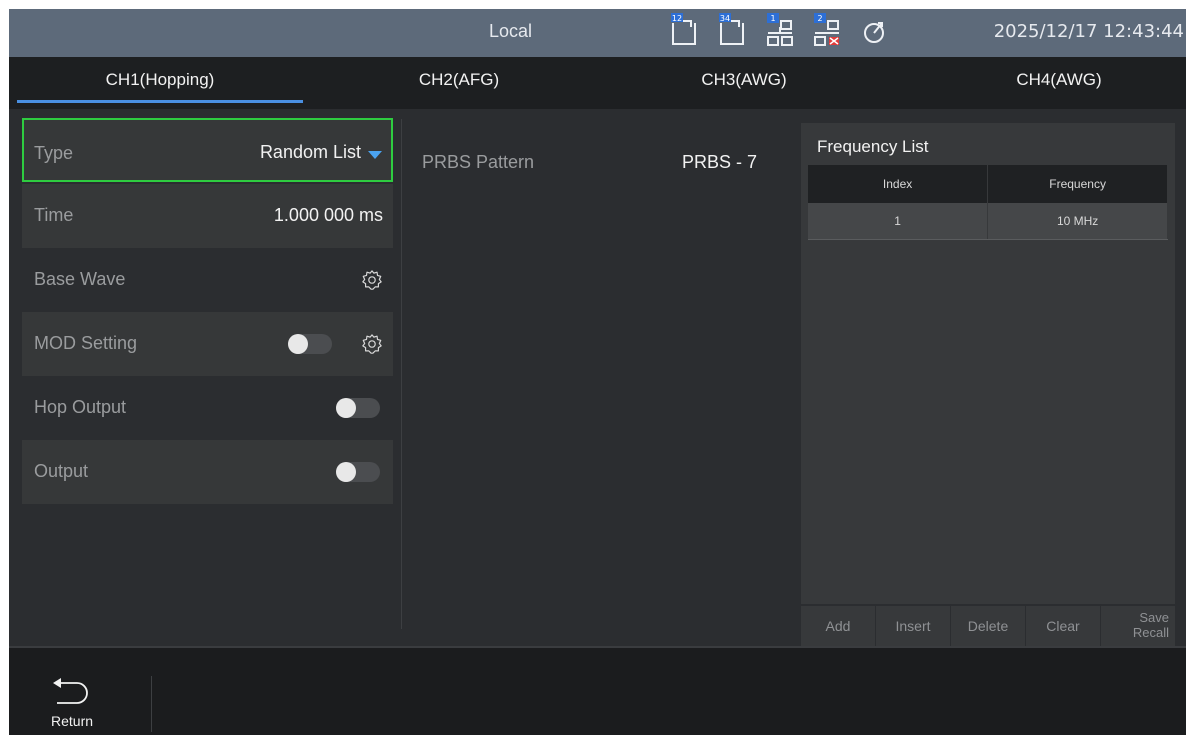 This screenshot has height=735, width=1186. What do you see at coordinates (61, 471) in the screenshot?
I see `output-label: Output` at bounding box center [61, 471].